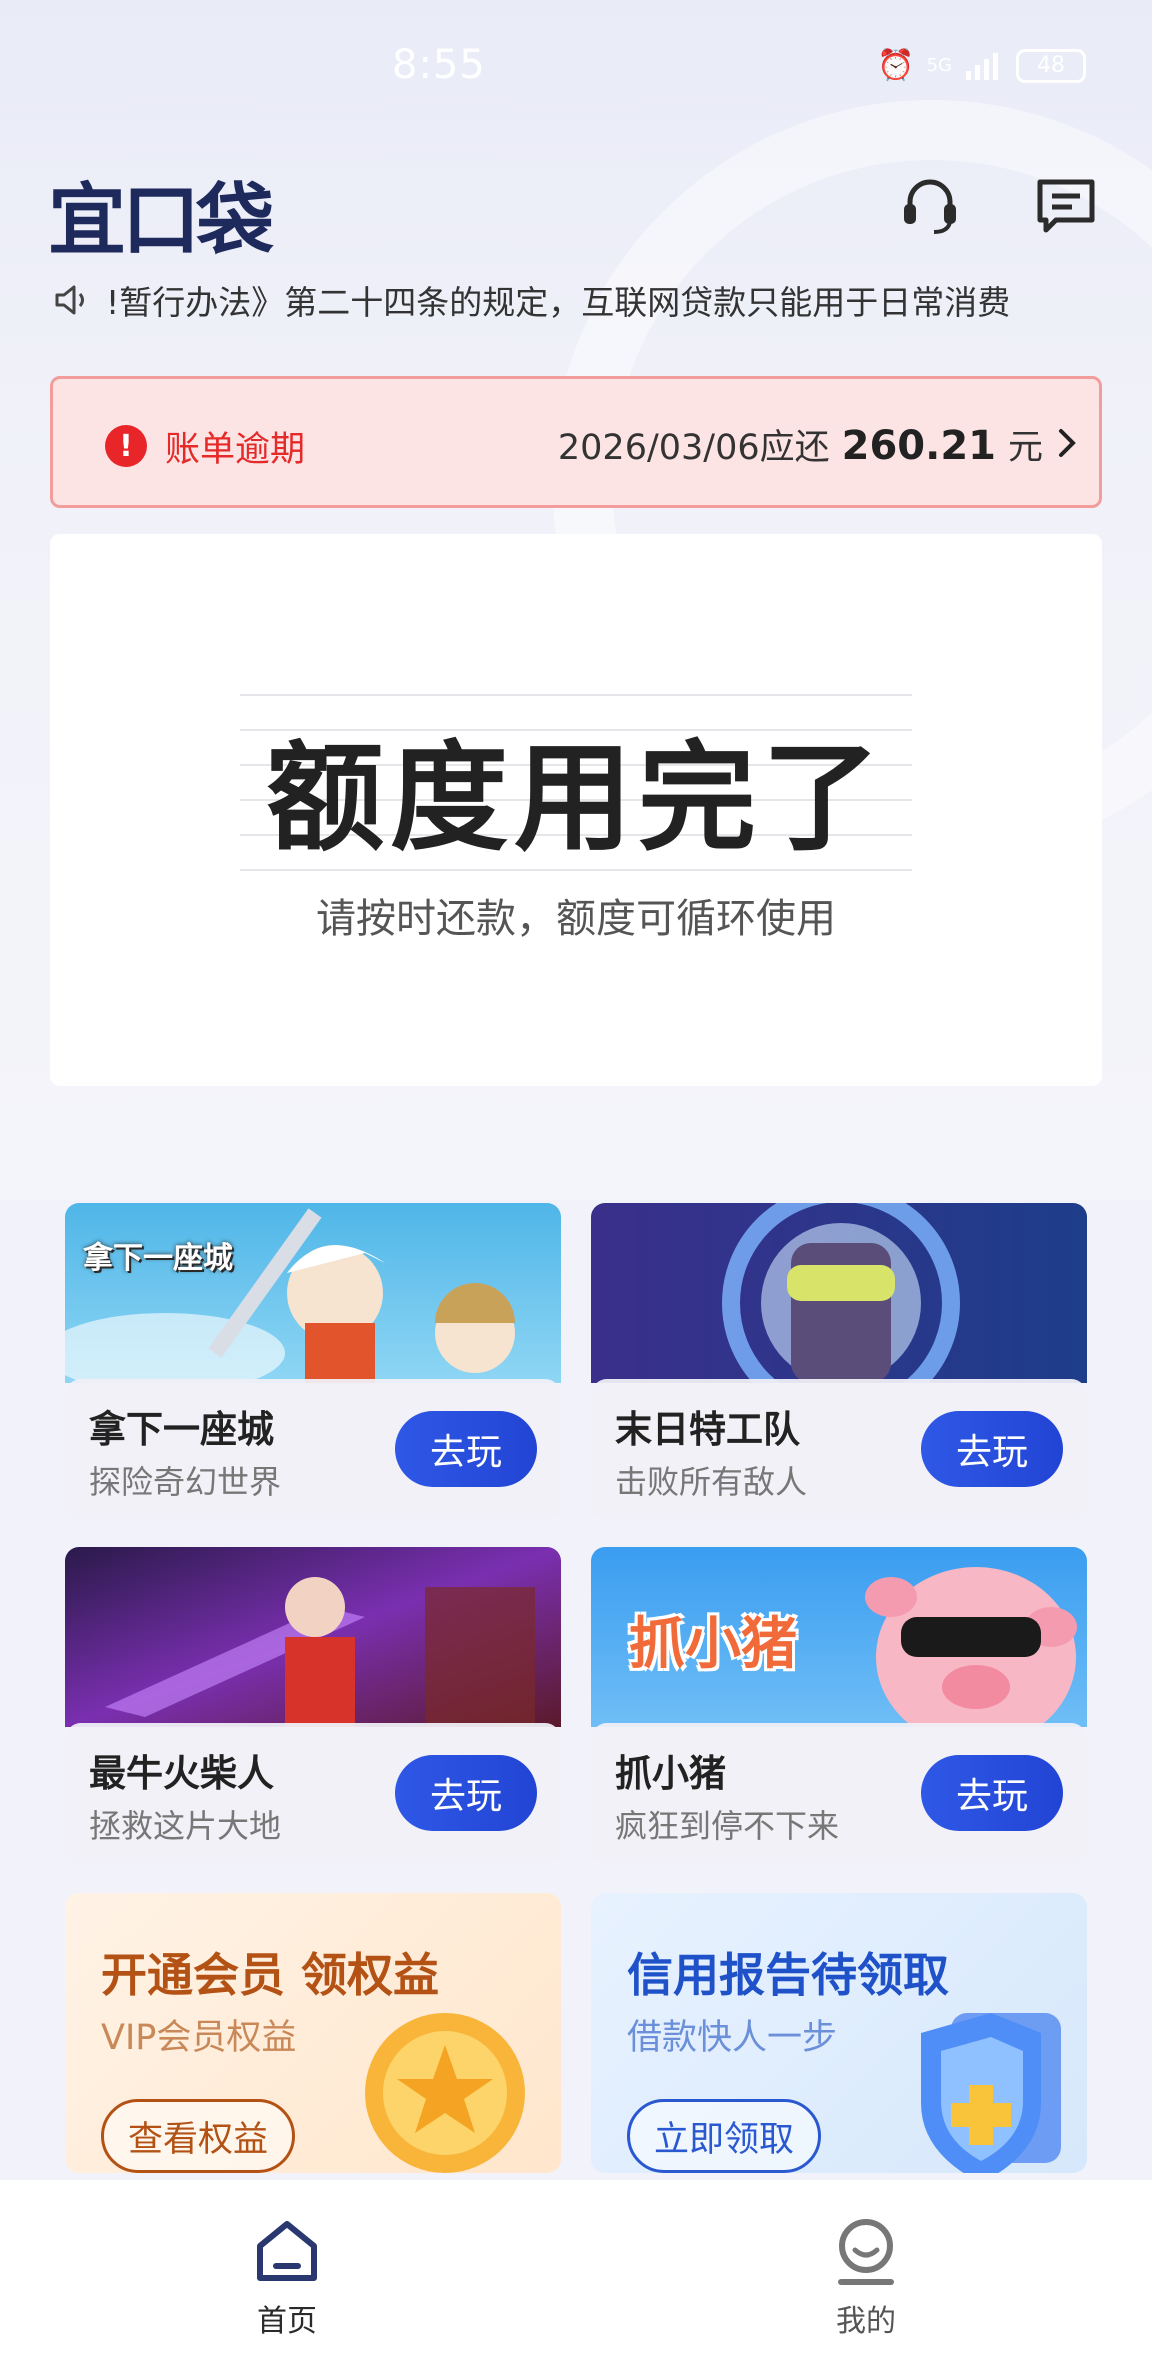 This screenshot has width=1152, height=2376. I want to click on game-art-label: 拿下一座城, so click(158, 1258).